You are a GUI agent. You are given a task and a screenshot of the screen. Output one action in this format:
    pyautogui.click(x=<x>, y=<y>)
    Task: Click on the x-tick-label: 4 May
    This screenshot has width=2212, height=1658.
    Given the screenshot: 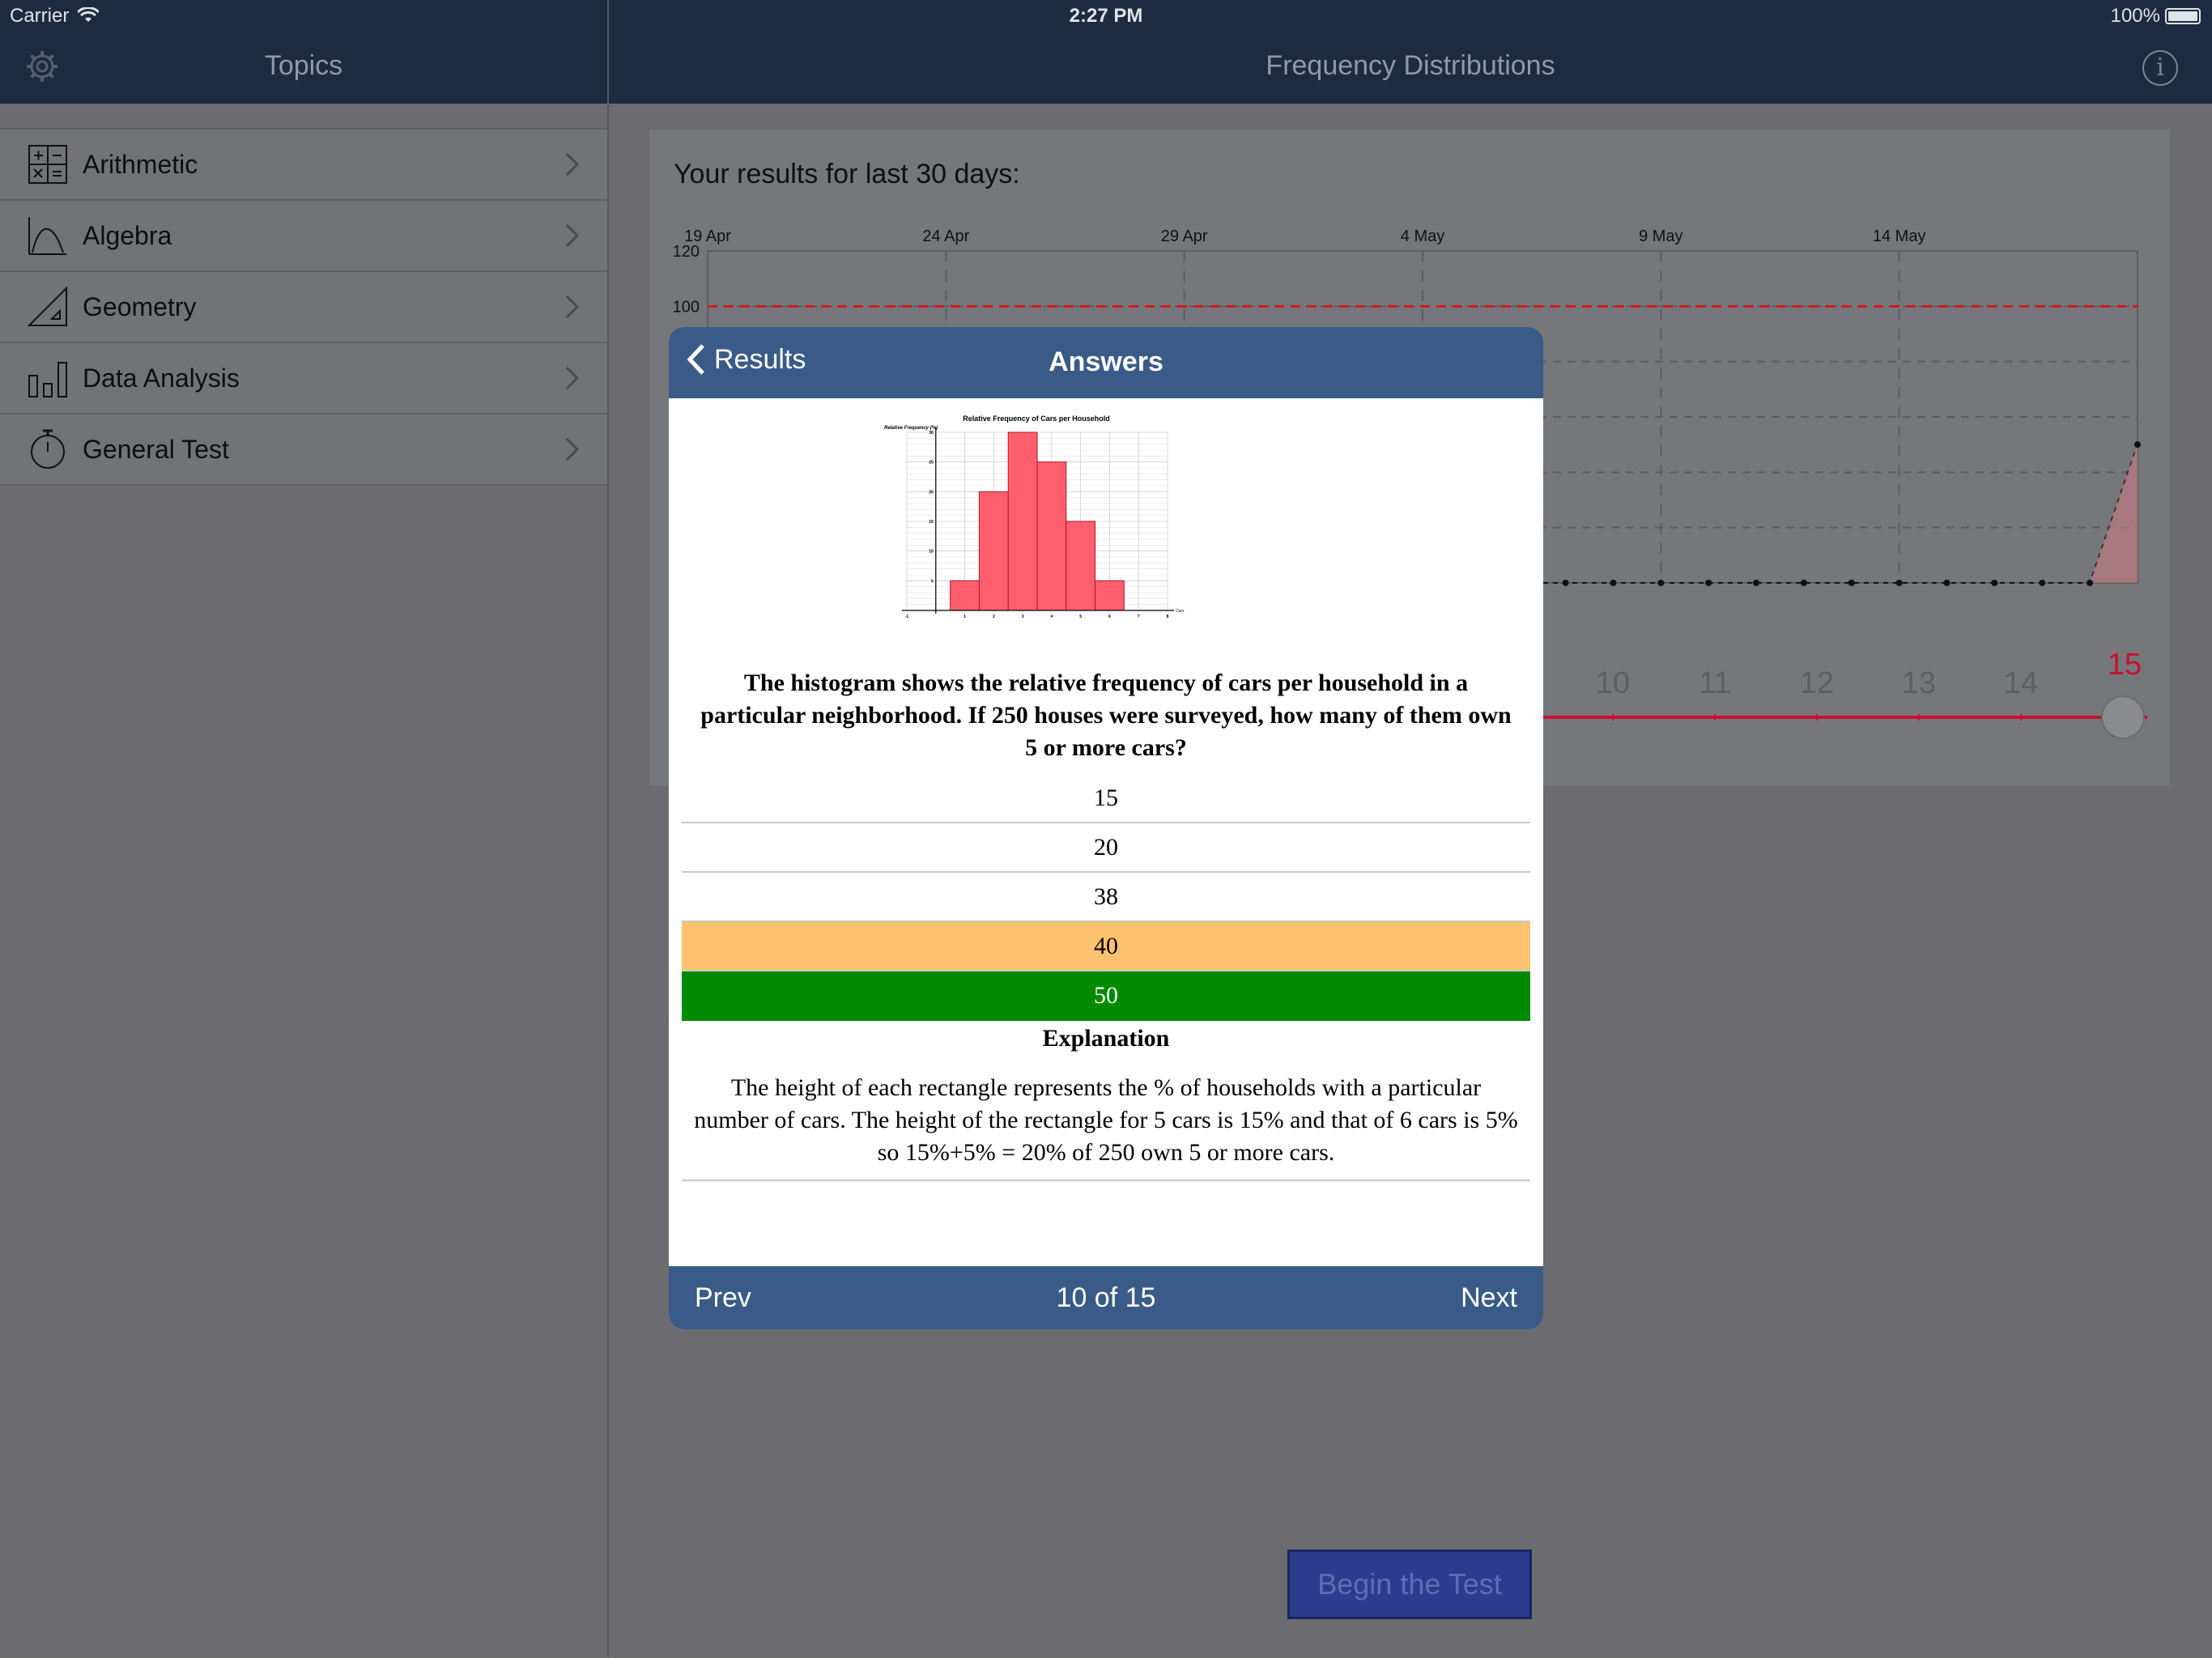 What is the action you would take?
    pyautogui.click(x=1423, y=236)
    